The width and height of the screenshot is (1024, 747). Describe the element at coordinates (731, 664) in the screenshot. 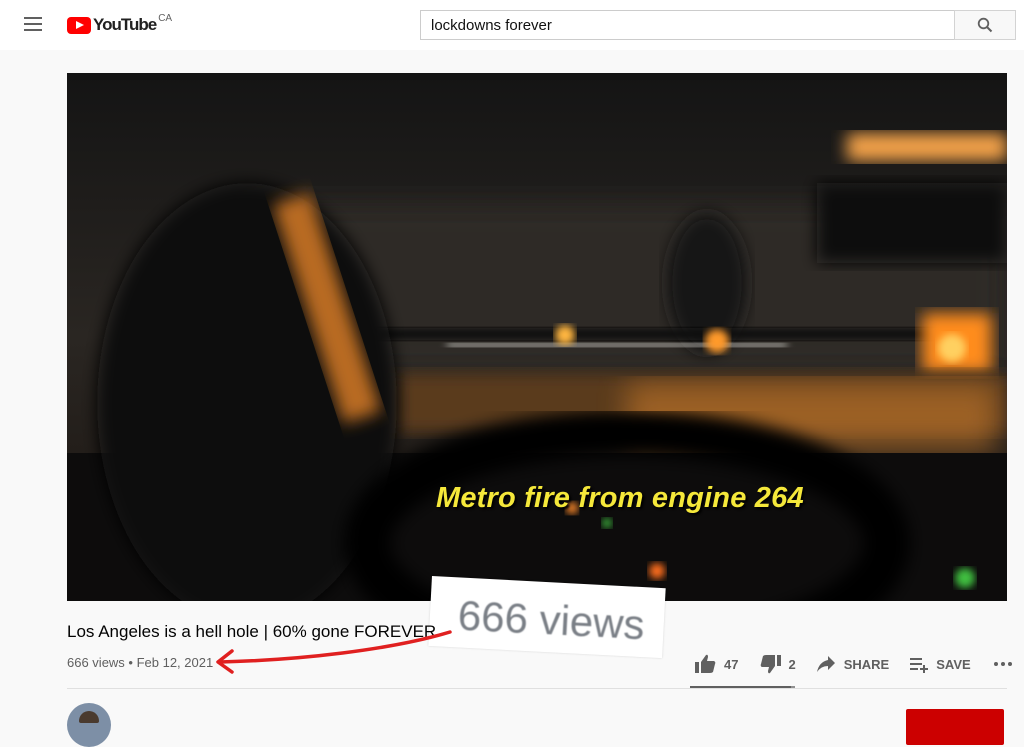

I see `like-count: 47` at that location.